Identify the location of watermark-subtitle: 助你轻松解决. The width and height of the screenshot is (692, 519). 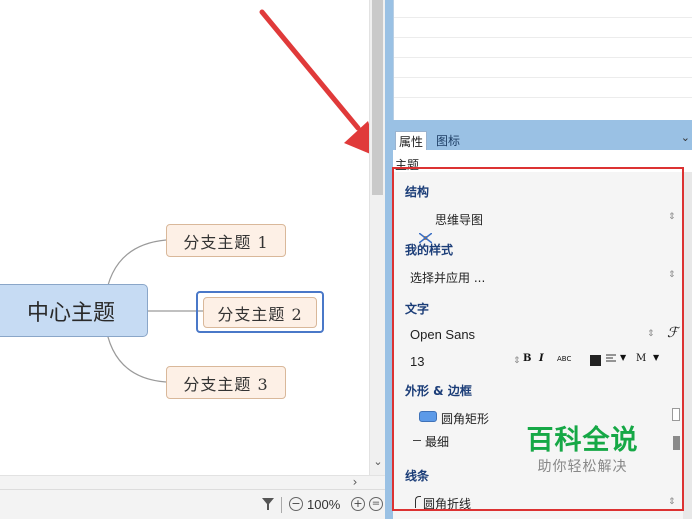
(582, 467).